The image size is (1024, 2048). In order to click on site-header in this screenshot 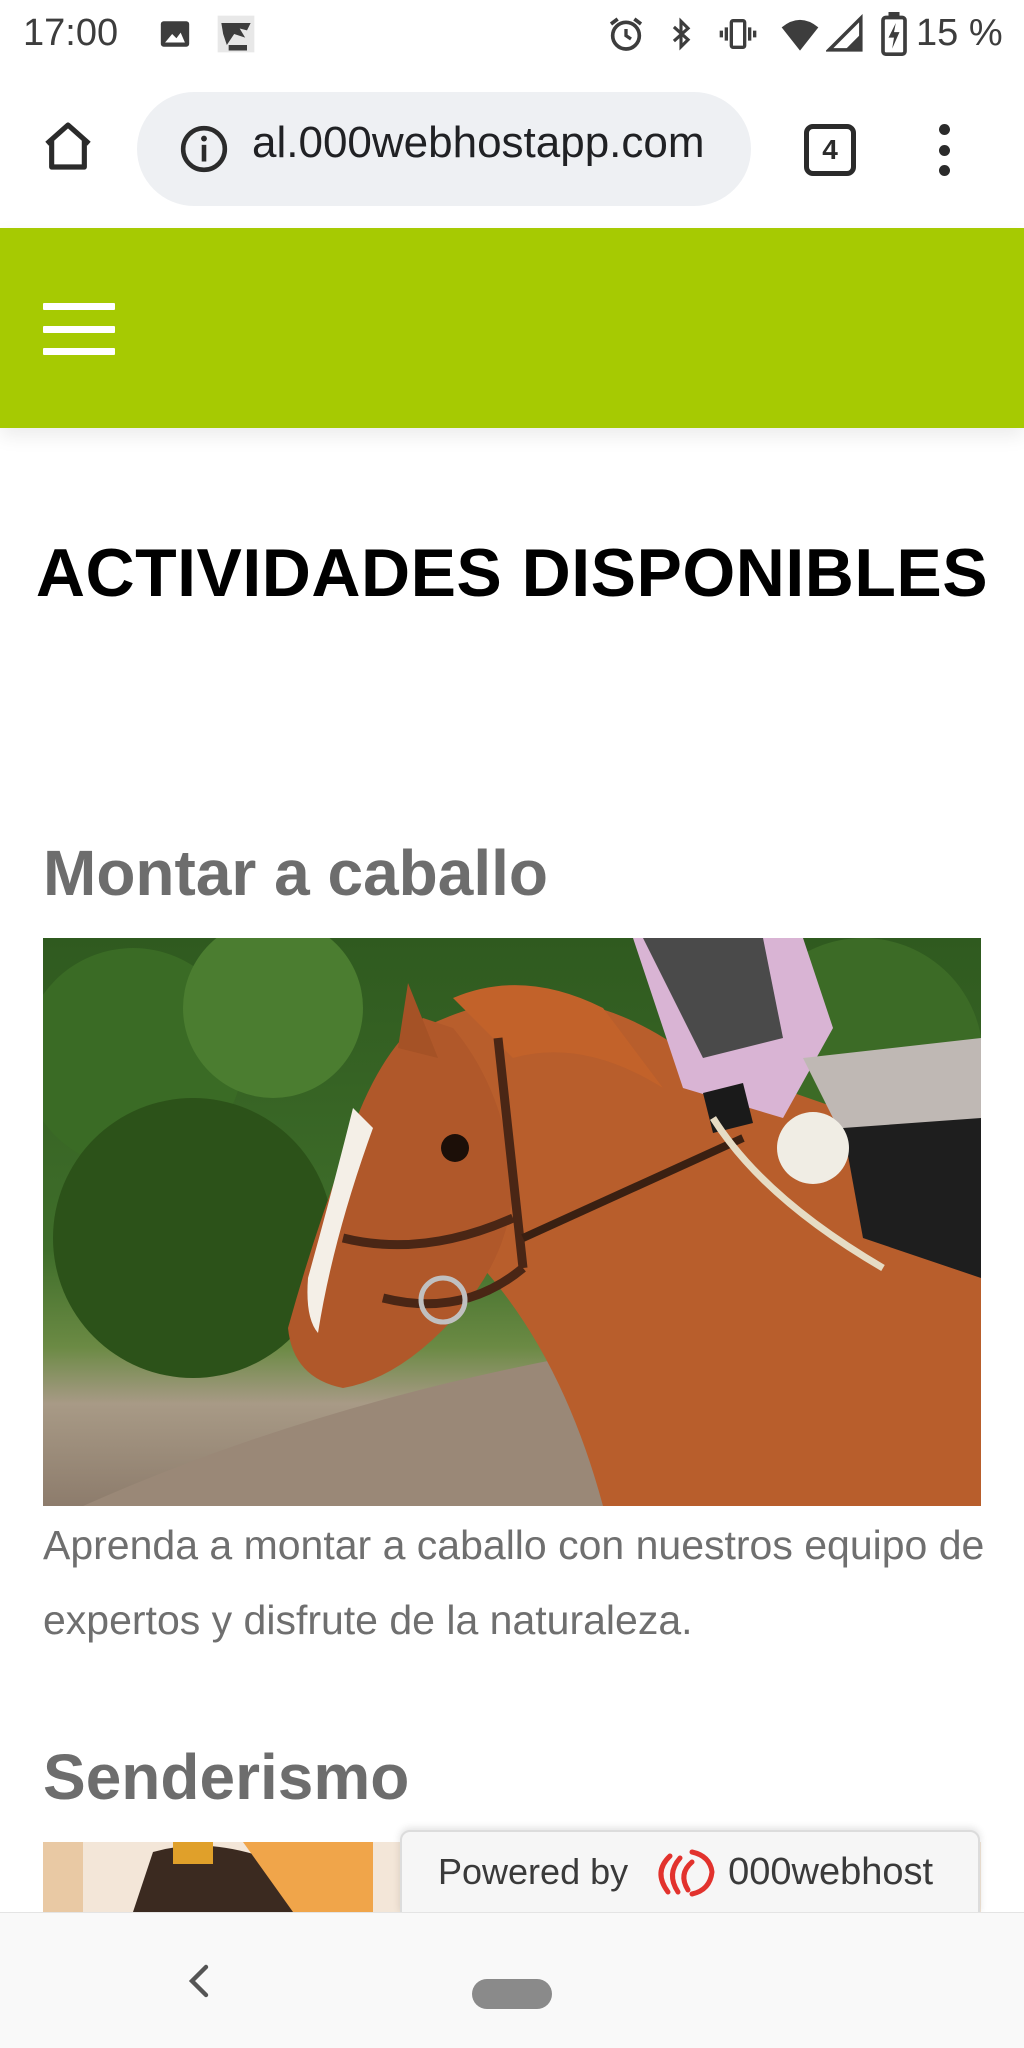, I will do `click(512, 328)`.